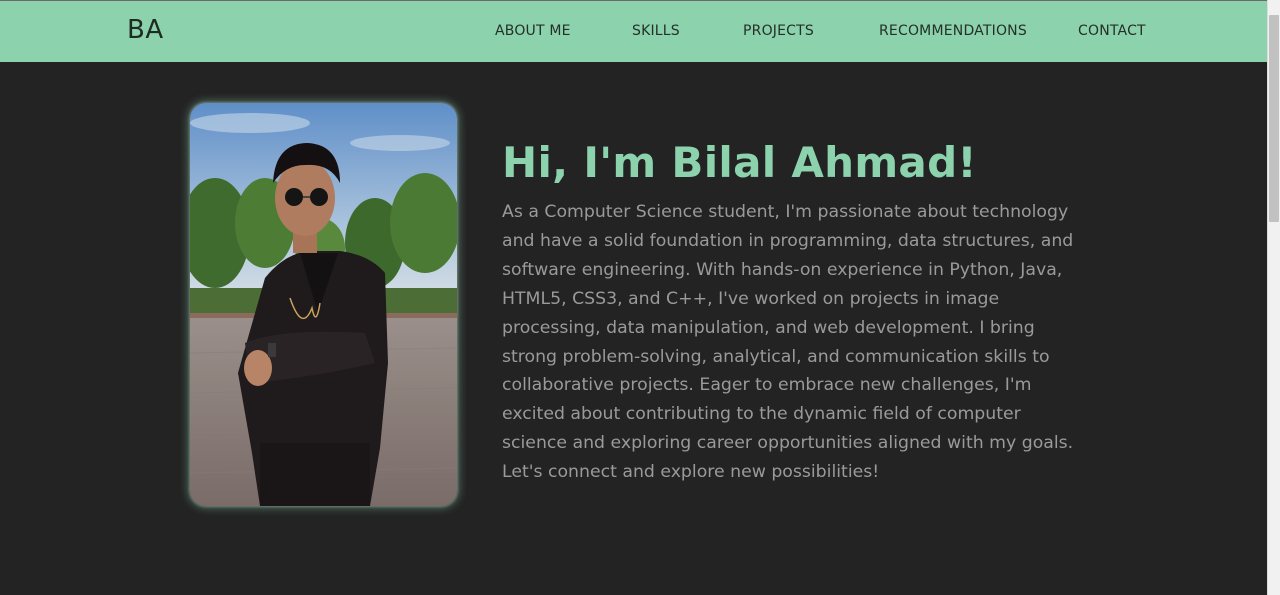 The width and height of the screenshot is (1280, 595). Describe the element at coordinates (323, 304) in the screenshot. I see `profile-photo` at that location.